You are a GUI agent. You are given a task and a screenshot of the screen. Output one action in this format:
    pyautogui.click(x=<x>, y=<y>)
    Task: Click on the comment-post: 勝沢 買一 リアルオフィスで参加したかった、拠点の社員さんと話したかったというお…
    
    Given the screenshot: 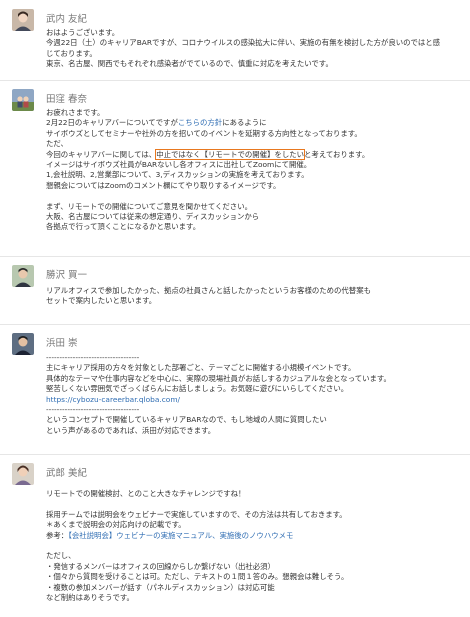 What is the action you would take?
    pyautogui.click(x=235, y=290)
    